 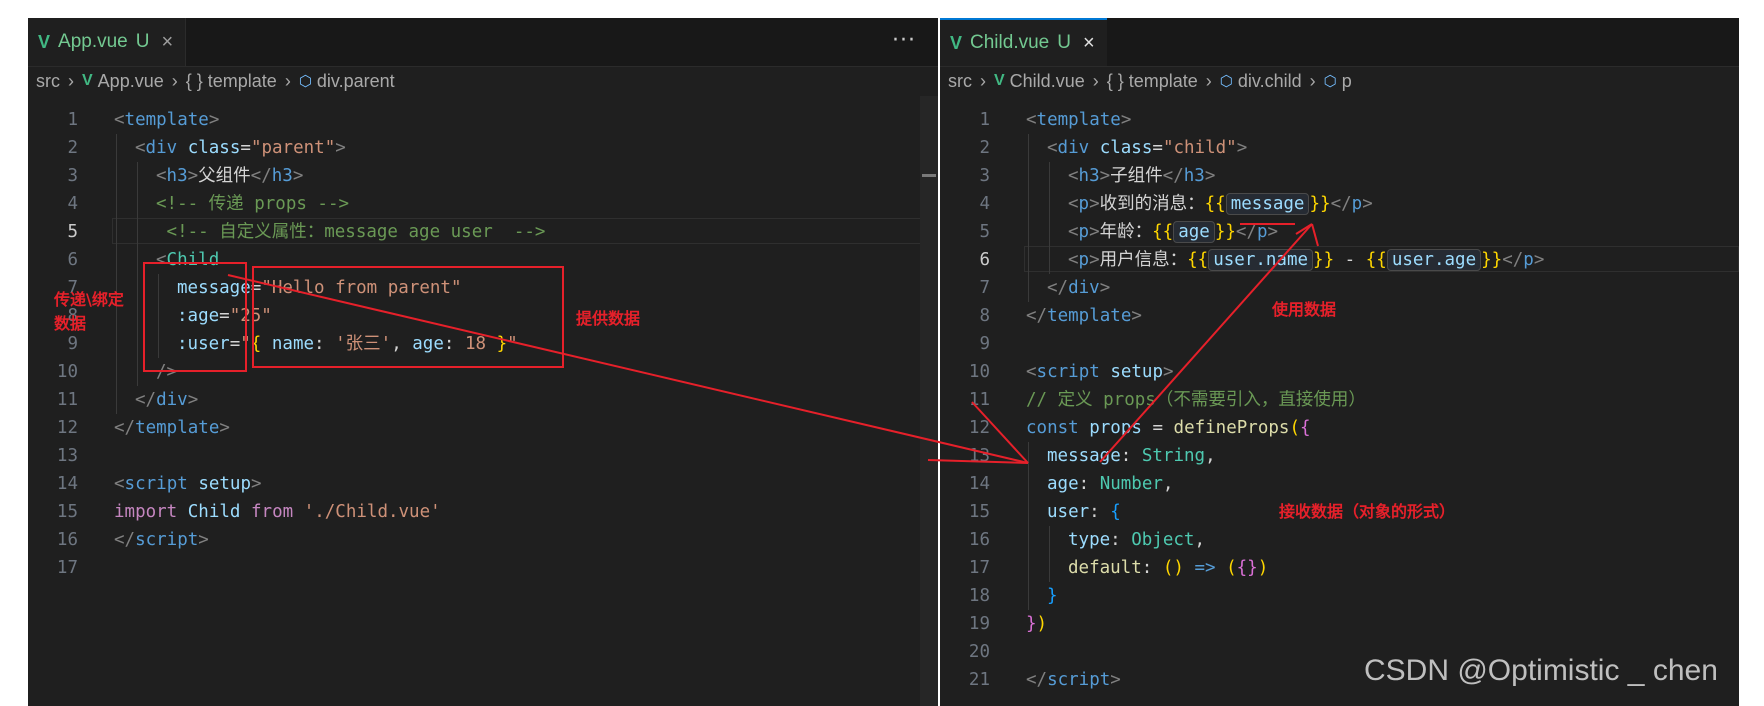 What do you see at coordinates (1339, 42) in the screenshot?
I see `tab-bar: V Child.vue U ×` at bounding box center [1339, 42].